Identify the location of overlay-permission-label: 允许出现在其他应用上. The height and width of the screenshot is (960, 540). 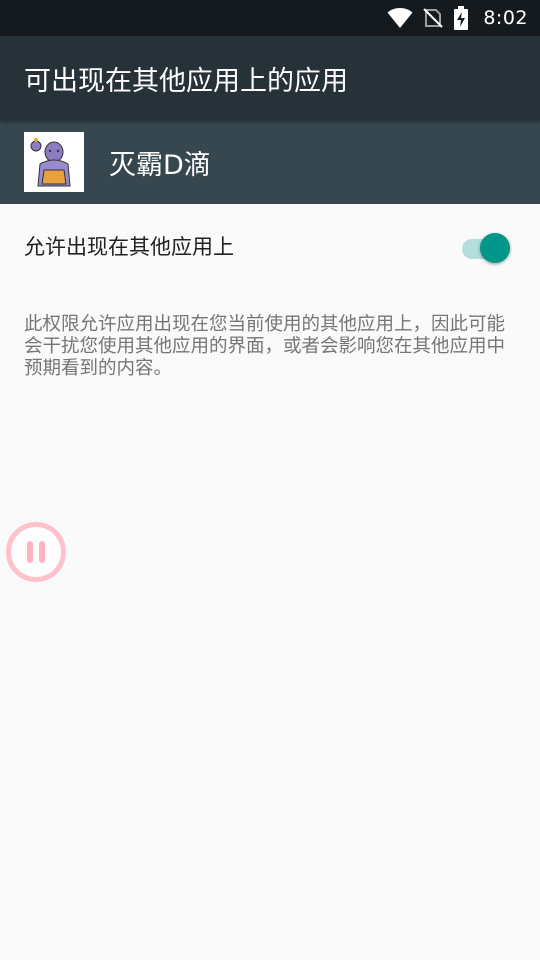
(129, 247).